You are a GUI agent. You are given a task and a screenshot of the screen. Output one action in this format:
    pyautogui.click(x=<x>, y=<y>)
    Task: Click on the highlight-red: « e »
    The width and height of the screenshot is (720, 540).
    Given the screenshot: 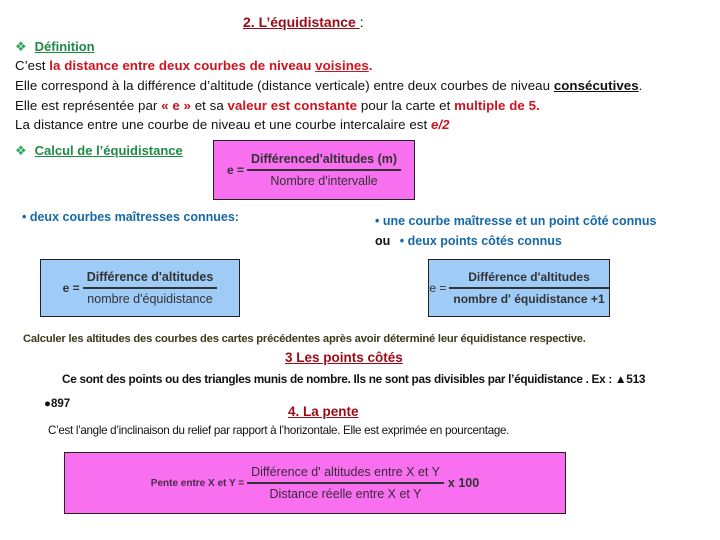 What is the action you would take?
    pyautogui.click(x=176, y=105)
    